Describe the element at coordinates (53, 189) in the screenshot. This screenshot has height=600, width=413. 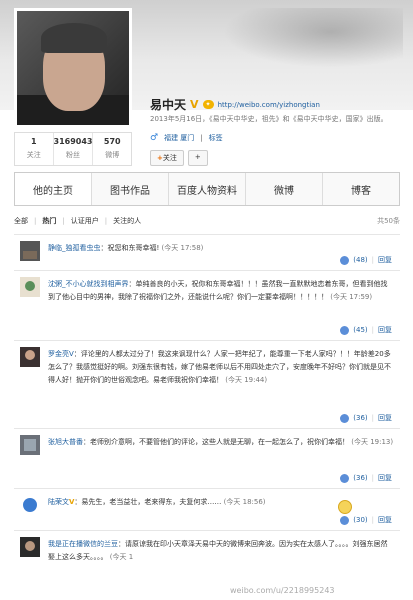
I see `tab-home: 他的主页` at that location.